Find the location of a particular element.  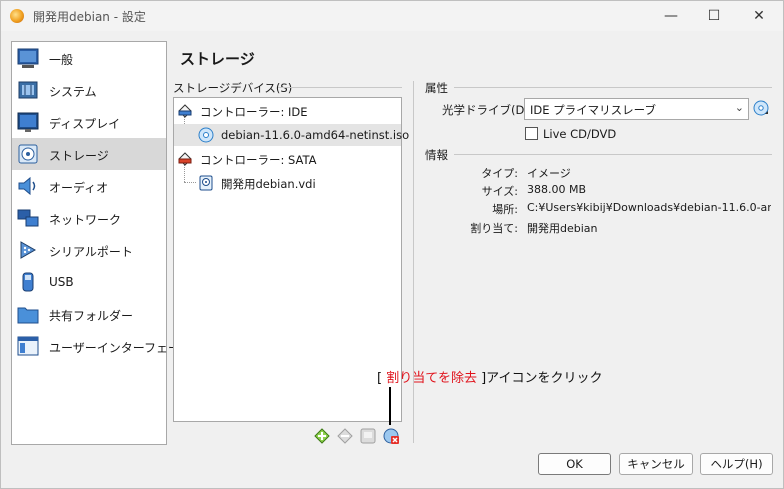

user-interface-icon is located at coordinates (28, 346).